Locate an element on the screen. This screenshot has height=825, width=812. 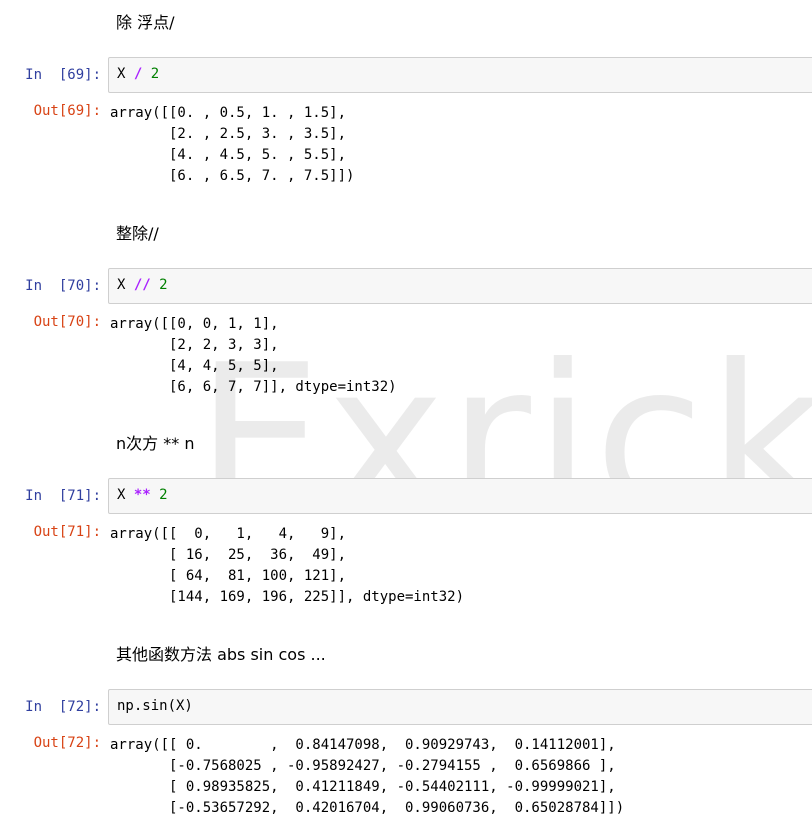
code-input-70: X // 2 is located at coordinates (460, 286).